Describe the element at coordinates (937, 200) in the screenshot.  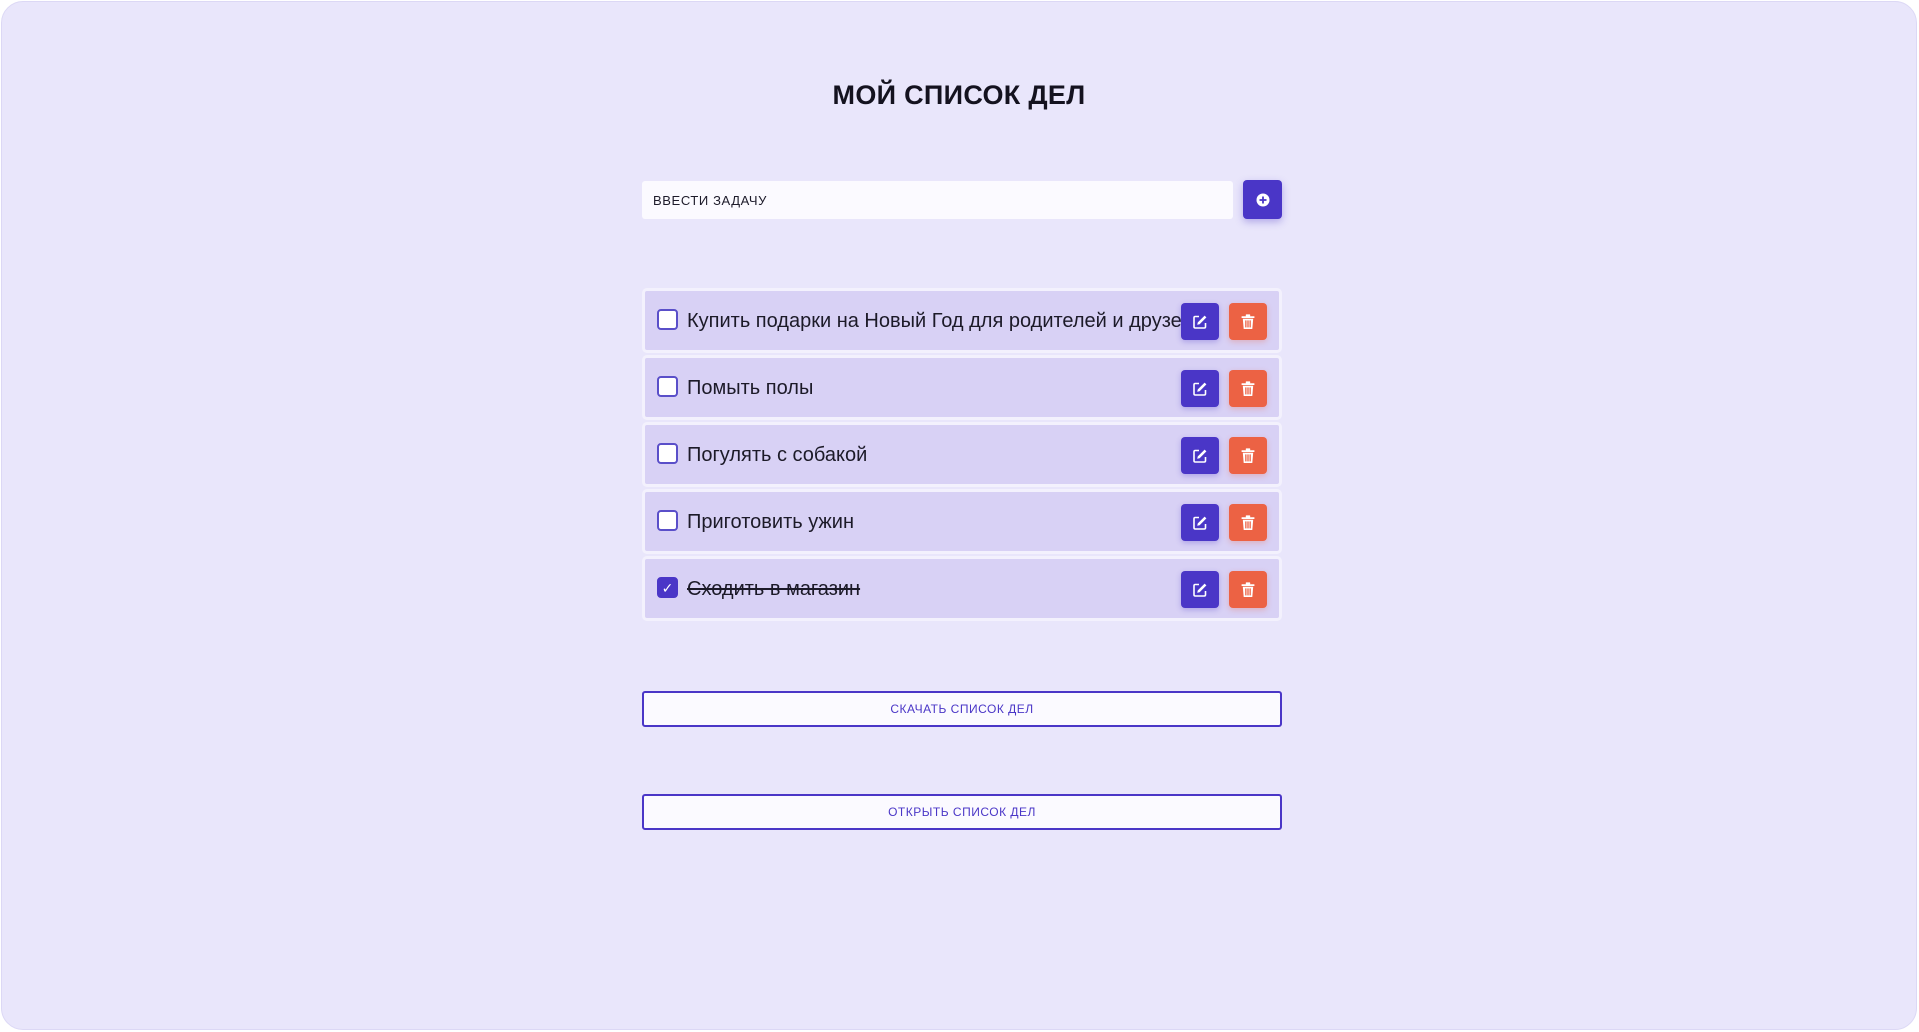
I see `task-input` at that location.